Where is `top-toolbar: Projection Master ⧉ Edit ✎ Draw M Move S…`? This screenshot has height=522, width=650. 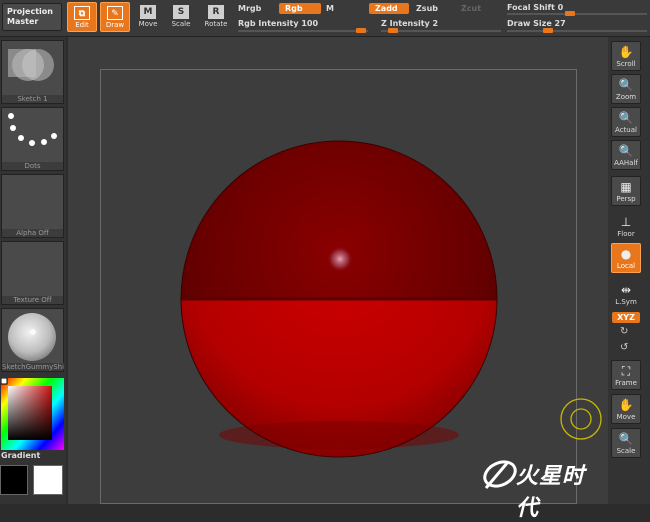
top-toolbar: Projection Master ⧉ Edit ✎ Draw M Move S… is located at coordinates (325, 18).